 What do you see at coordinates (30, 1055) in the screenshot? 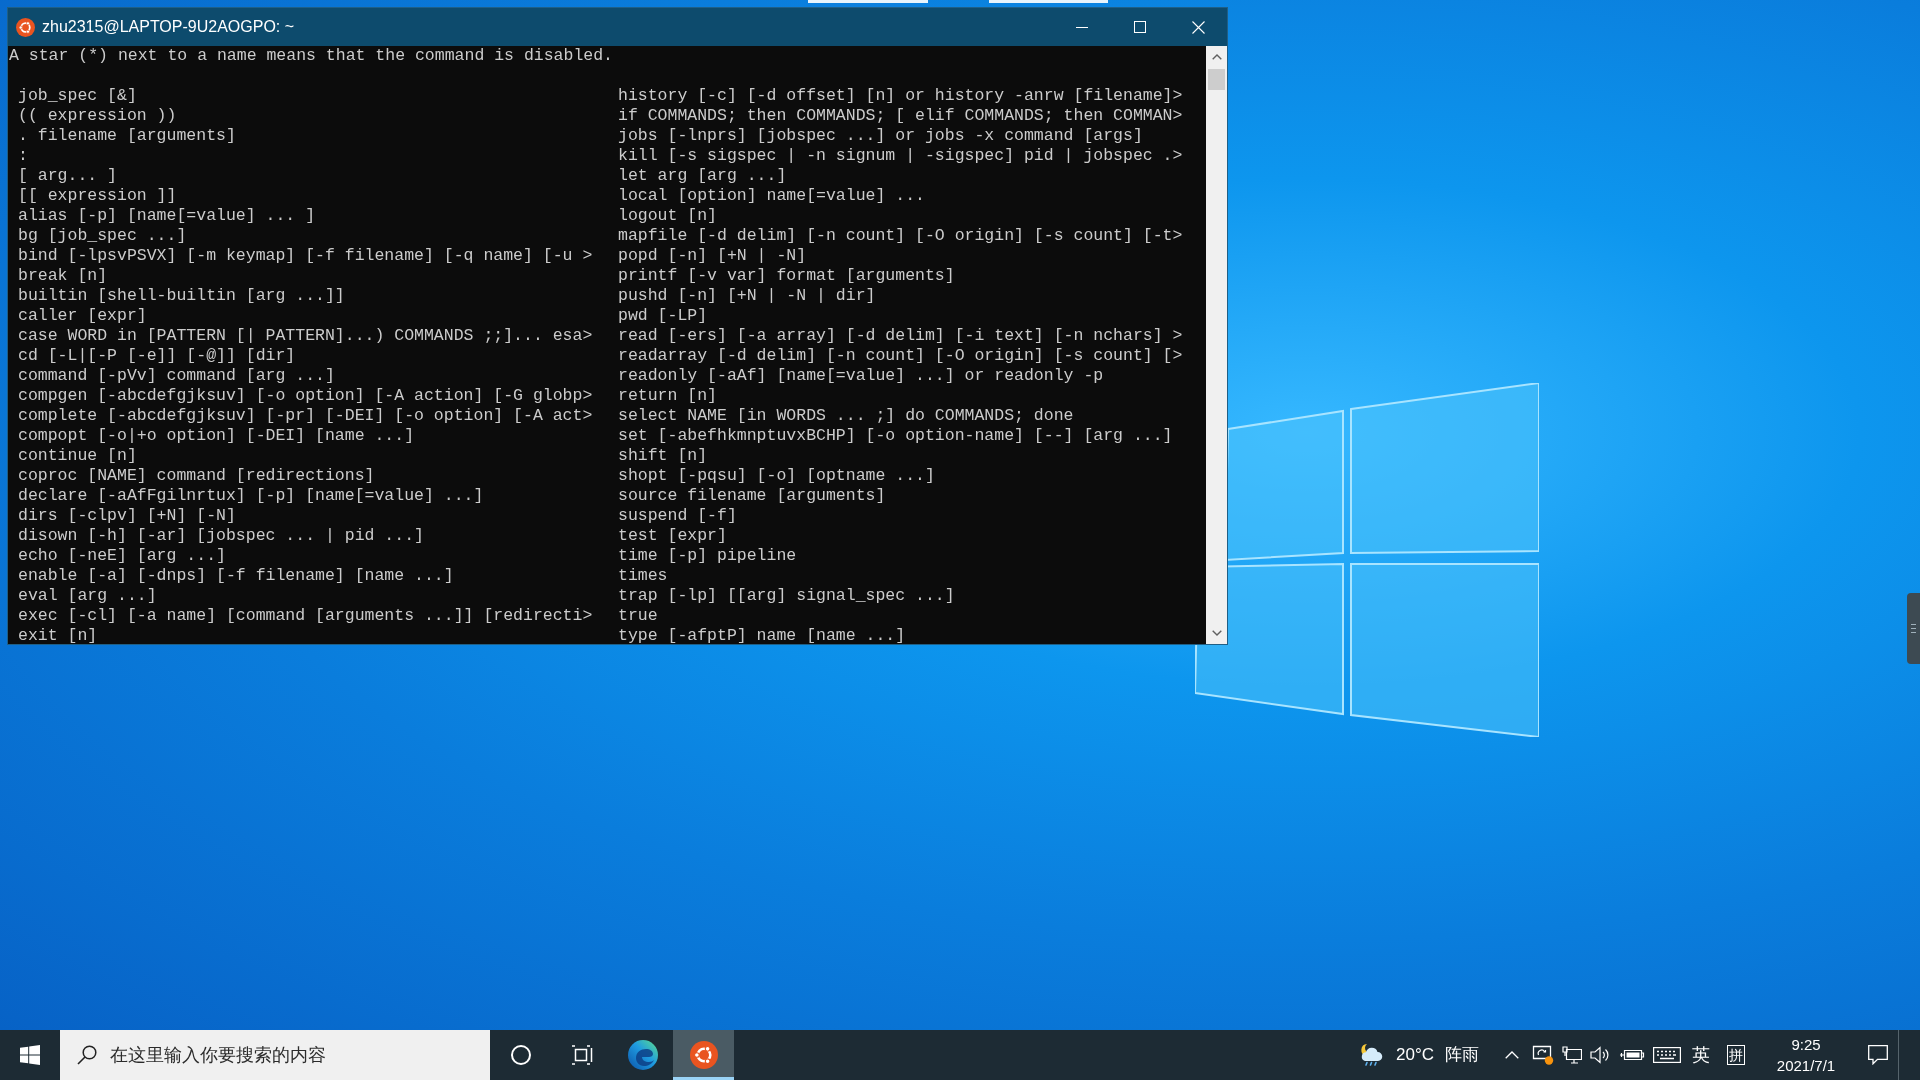
I see `four-panes-icon` at bounding box center [30, 1055].